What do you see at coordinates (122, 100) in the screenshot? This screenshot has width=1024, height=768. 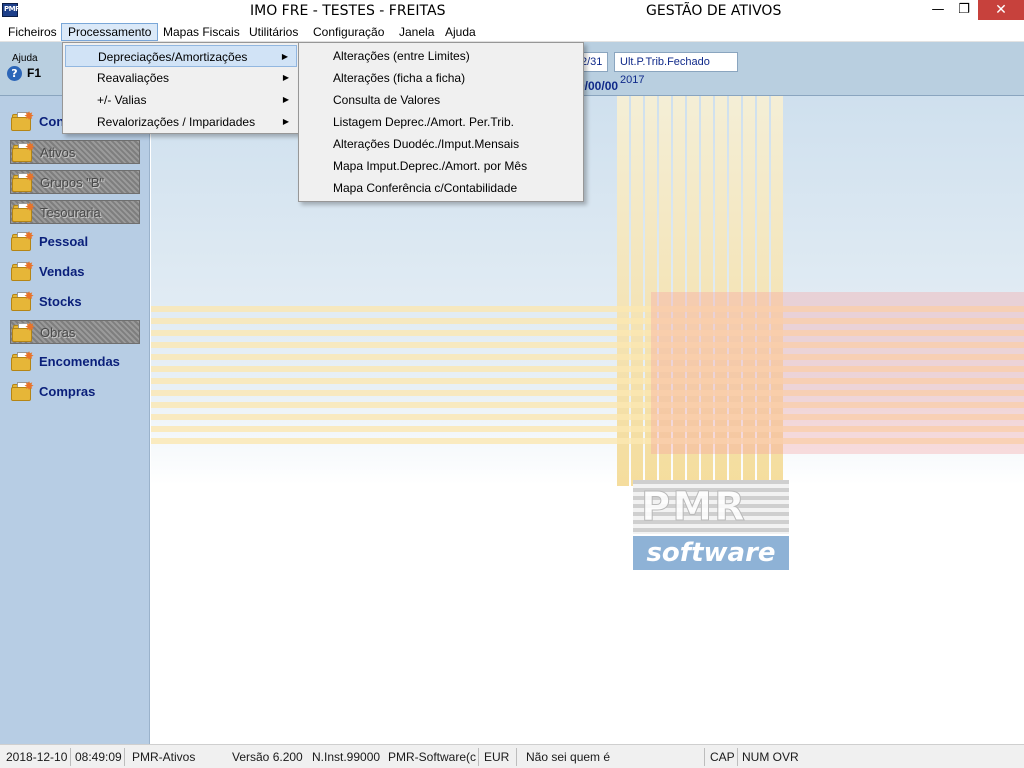 I see `menu-item-label: +/- Valias` at bounding box center [122, 100].